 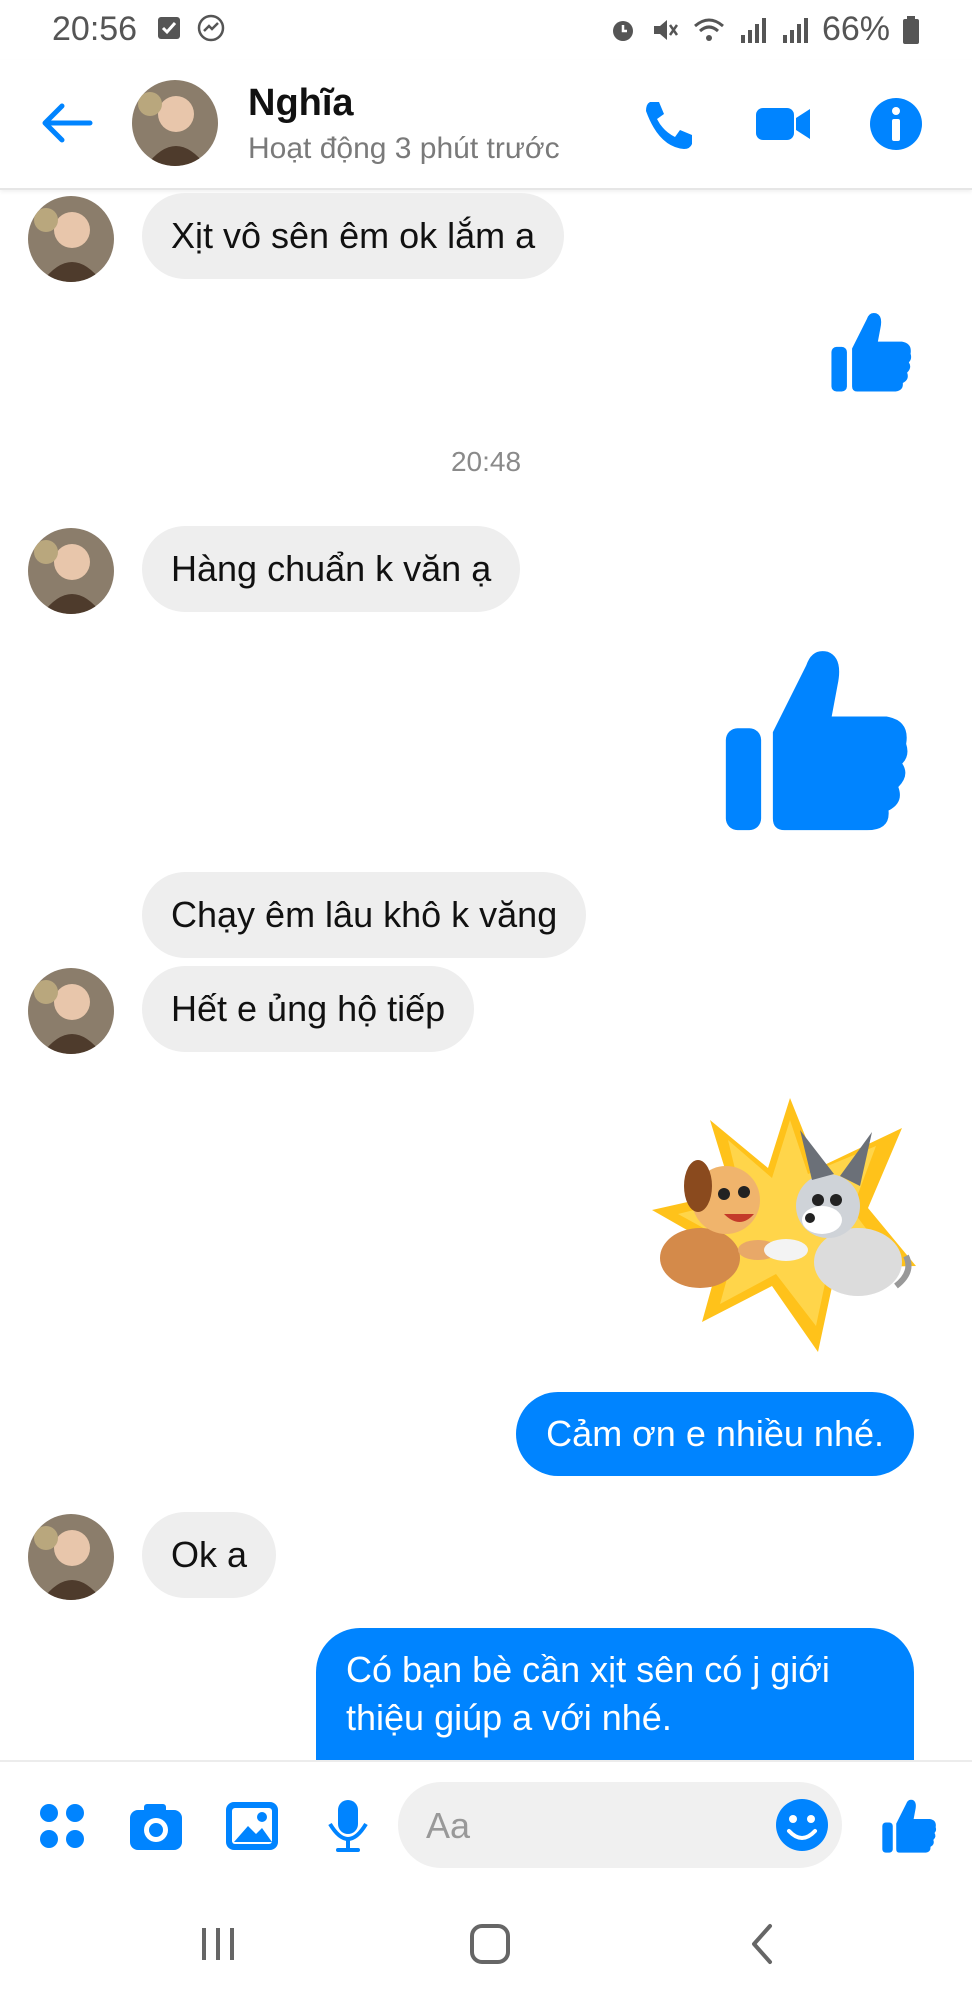 What do you see at coordinates (911, 29) in the screenshot?
I see `battery-icon` at bounding box center [911, 29].